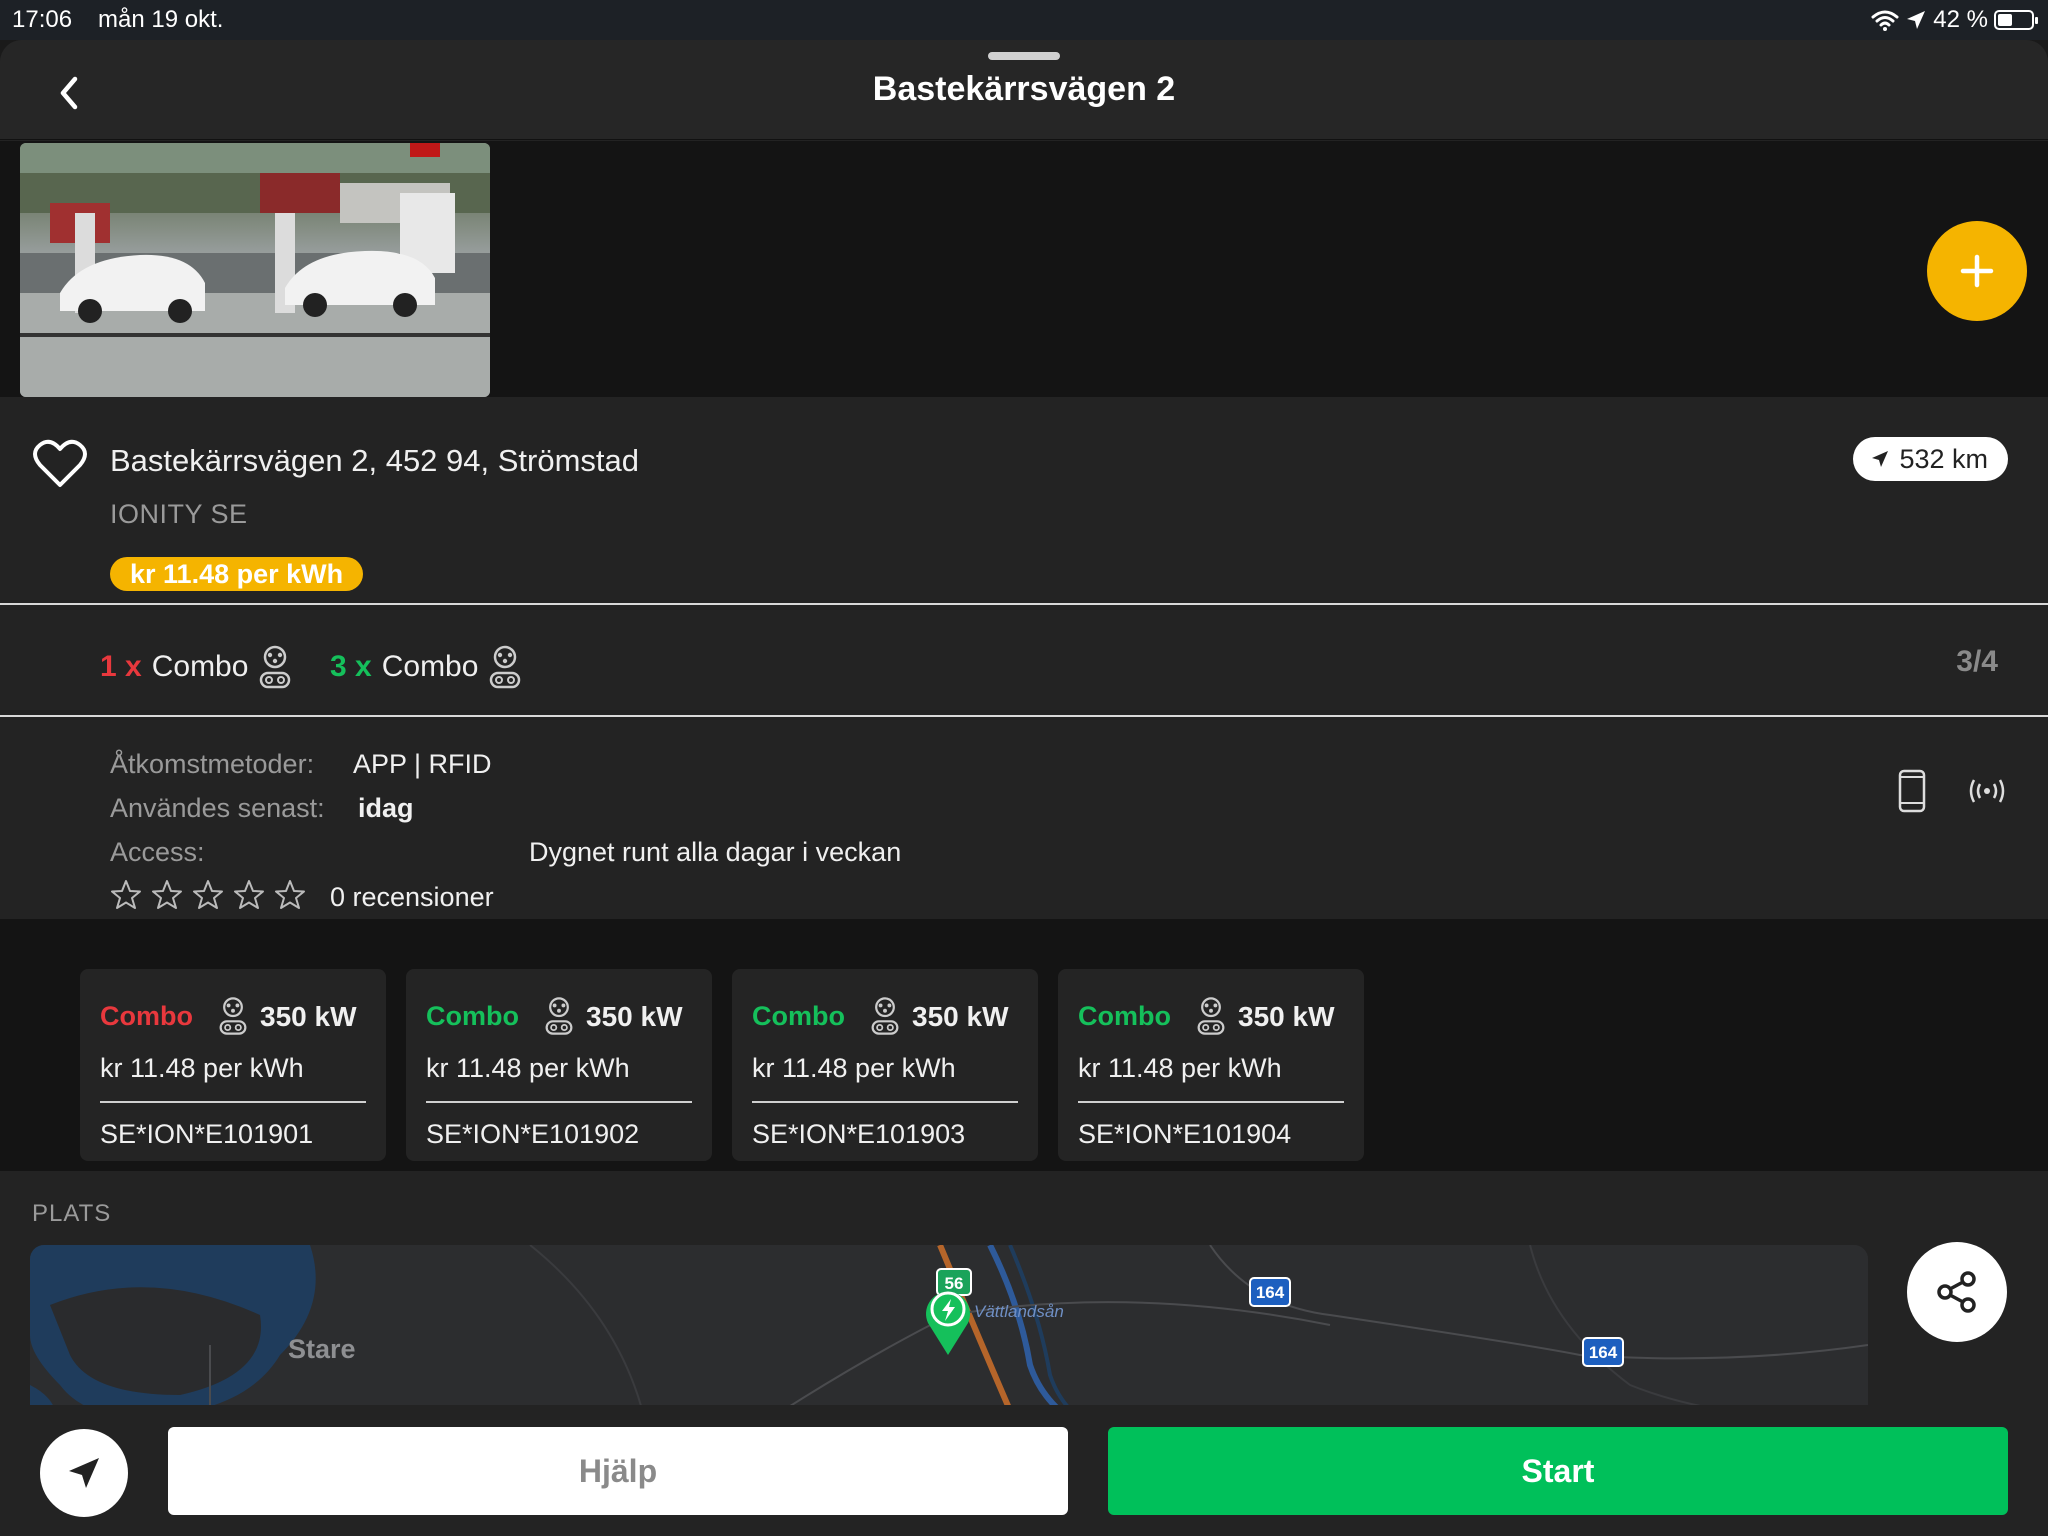 The image size is (2048, 1536). I want to click on map-river-label: Vättlandsån, so click(1019, 1311).